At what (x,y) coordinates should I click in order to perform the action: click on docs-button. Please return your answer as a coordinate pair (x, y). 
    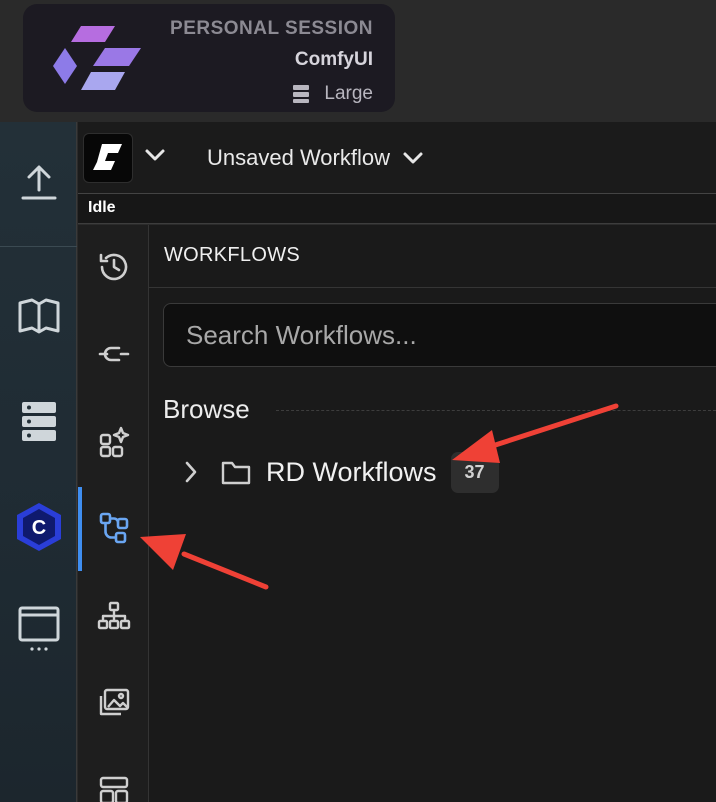
    Looking at the image, I should click on (38, 316).